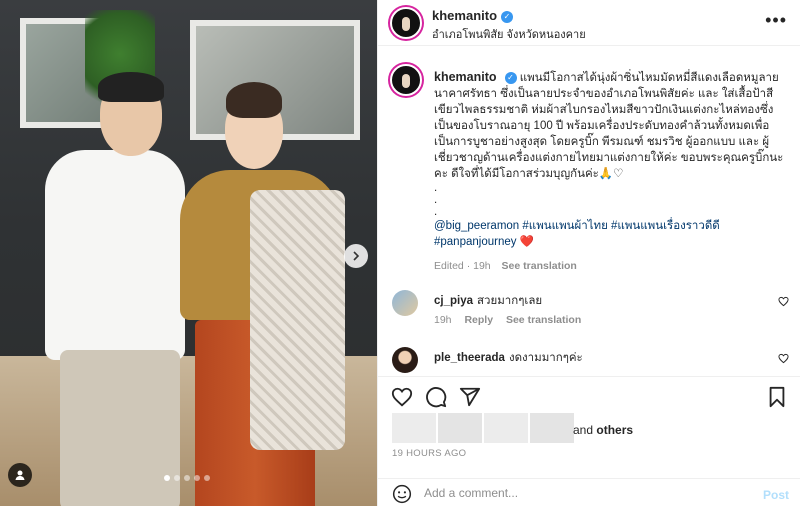  I want to click on user-tag-button, so click(20, 475).